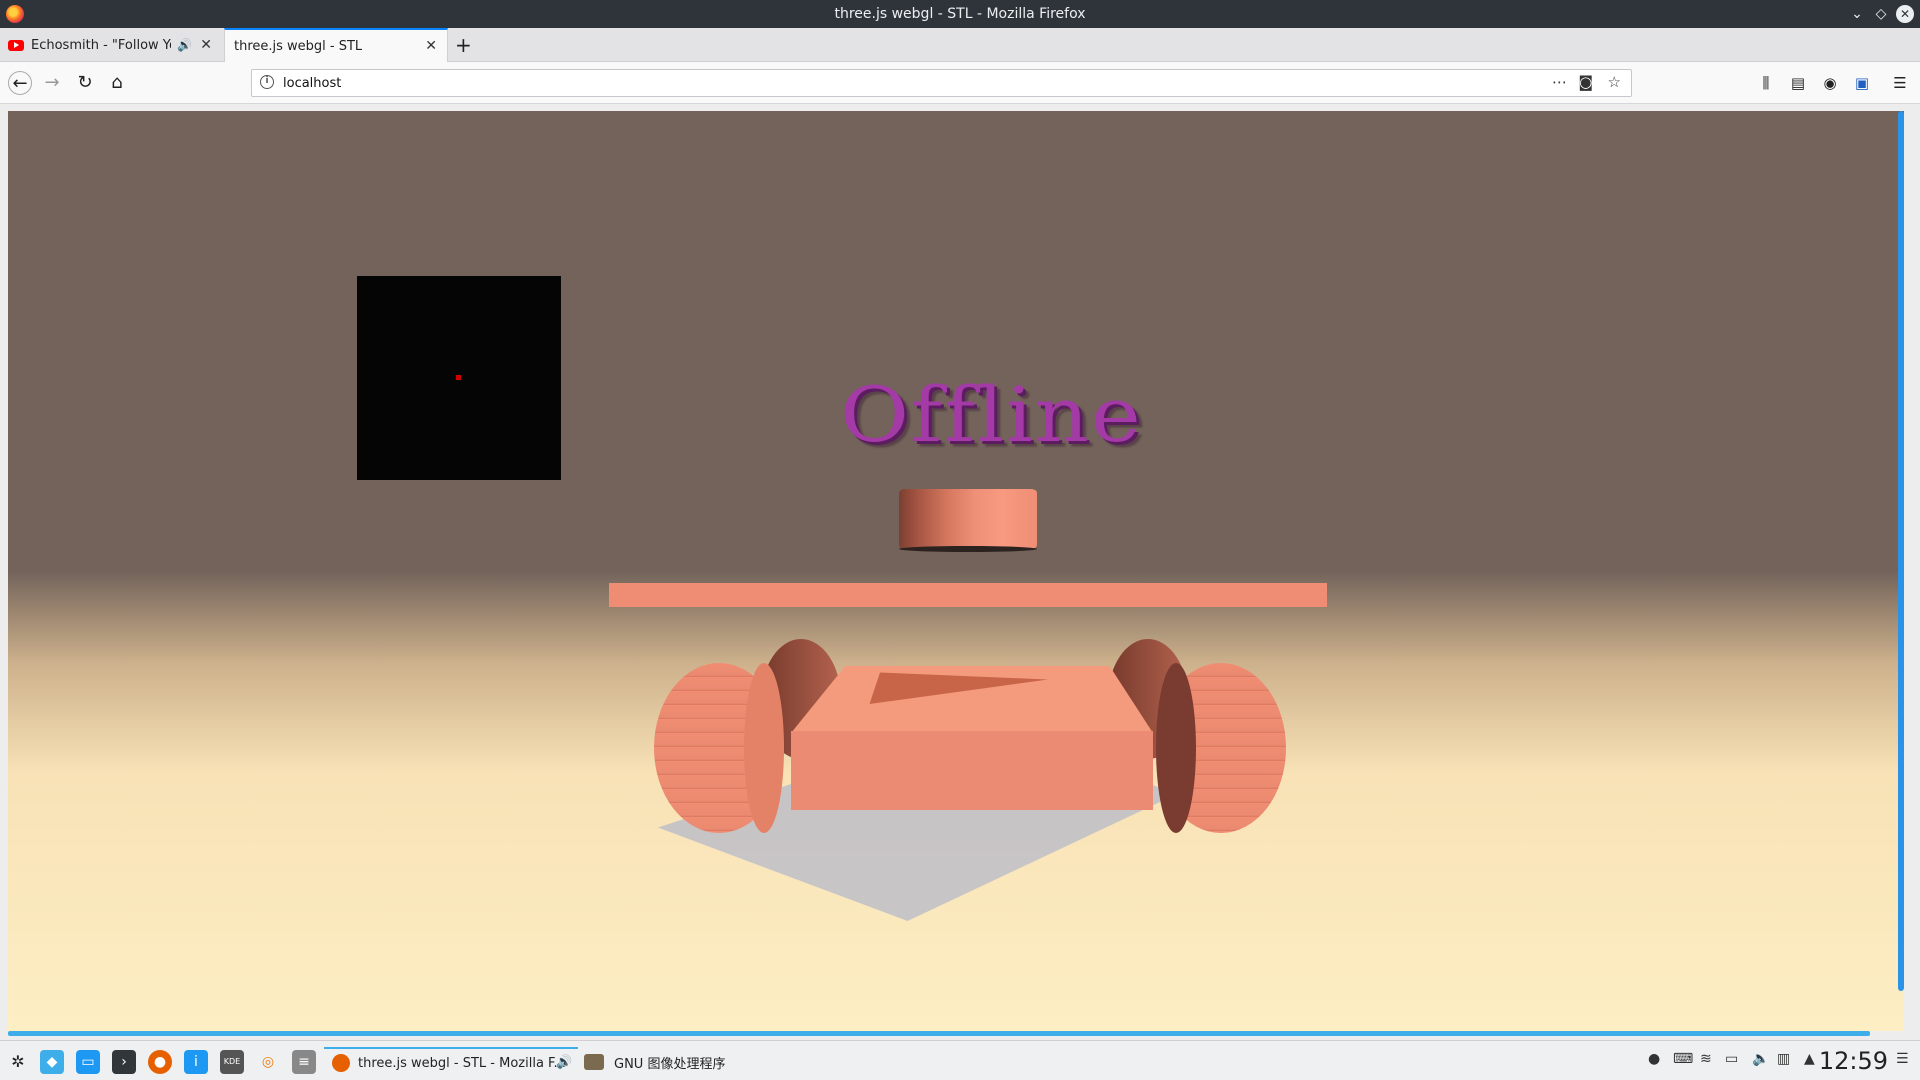  What do you see at coordinates (1881, 14) in the screenshot?
I see `maximize-button: ◇` at bounding box center [1881, 14].